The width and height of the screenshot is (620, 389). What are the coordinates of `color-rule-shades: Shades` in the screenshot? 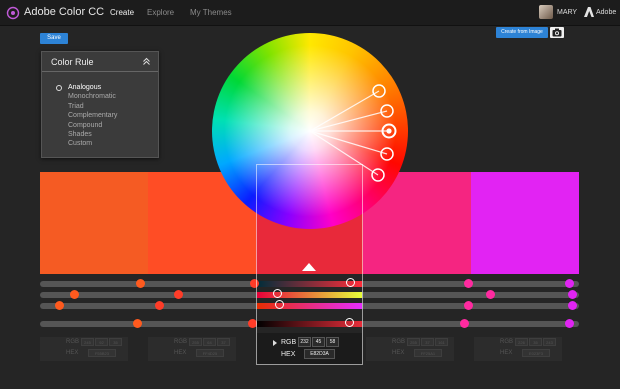 It's located at (86, 134).